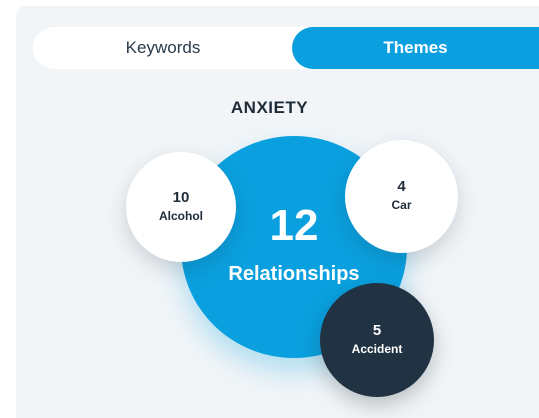 The width and height of the screenshot is (539, 418). Describe the element at coordinates (377, 330) in the screenshot. I see `related-theme-count: 5` at that location.